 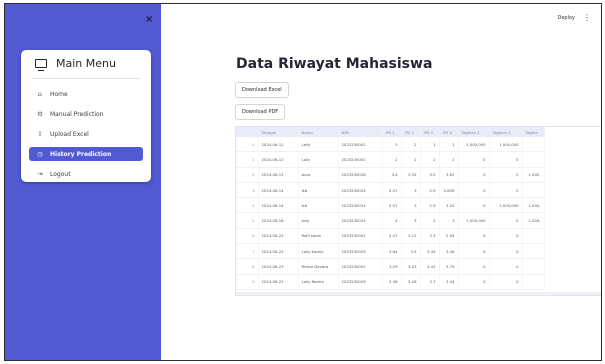 What do you see at coordinates (506, 132) in the screenshot?
I see `column-header: Tagihan 2` at bounding box center [506, 132].